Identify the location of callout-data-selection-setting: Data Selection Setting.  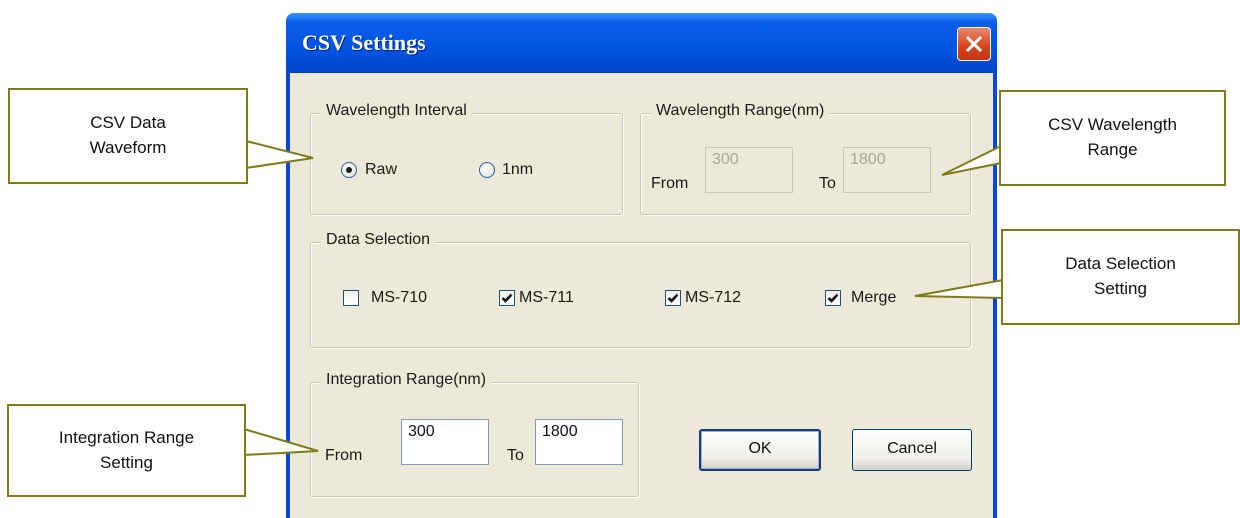
(1120, 277).